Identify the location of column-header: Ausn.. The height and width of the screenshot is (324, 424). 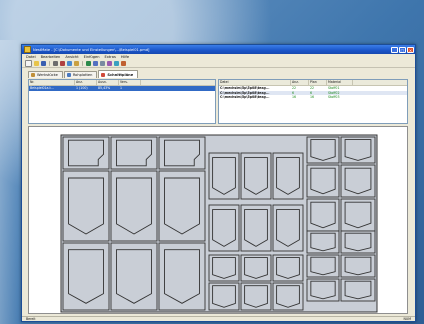
(108, 82).